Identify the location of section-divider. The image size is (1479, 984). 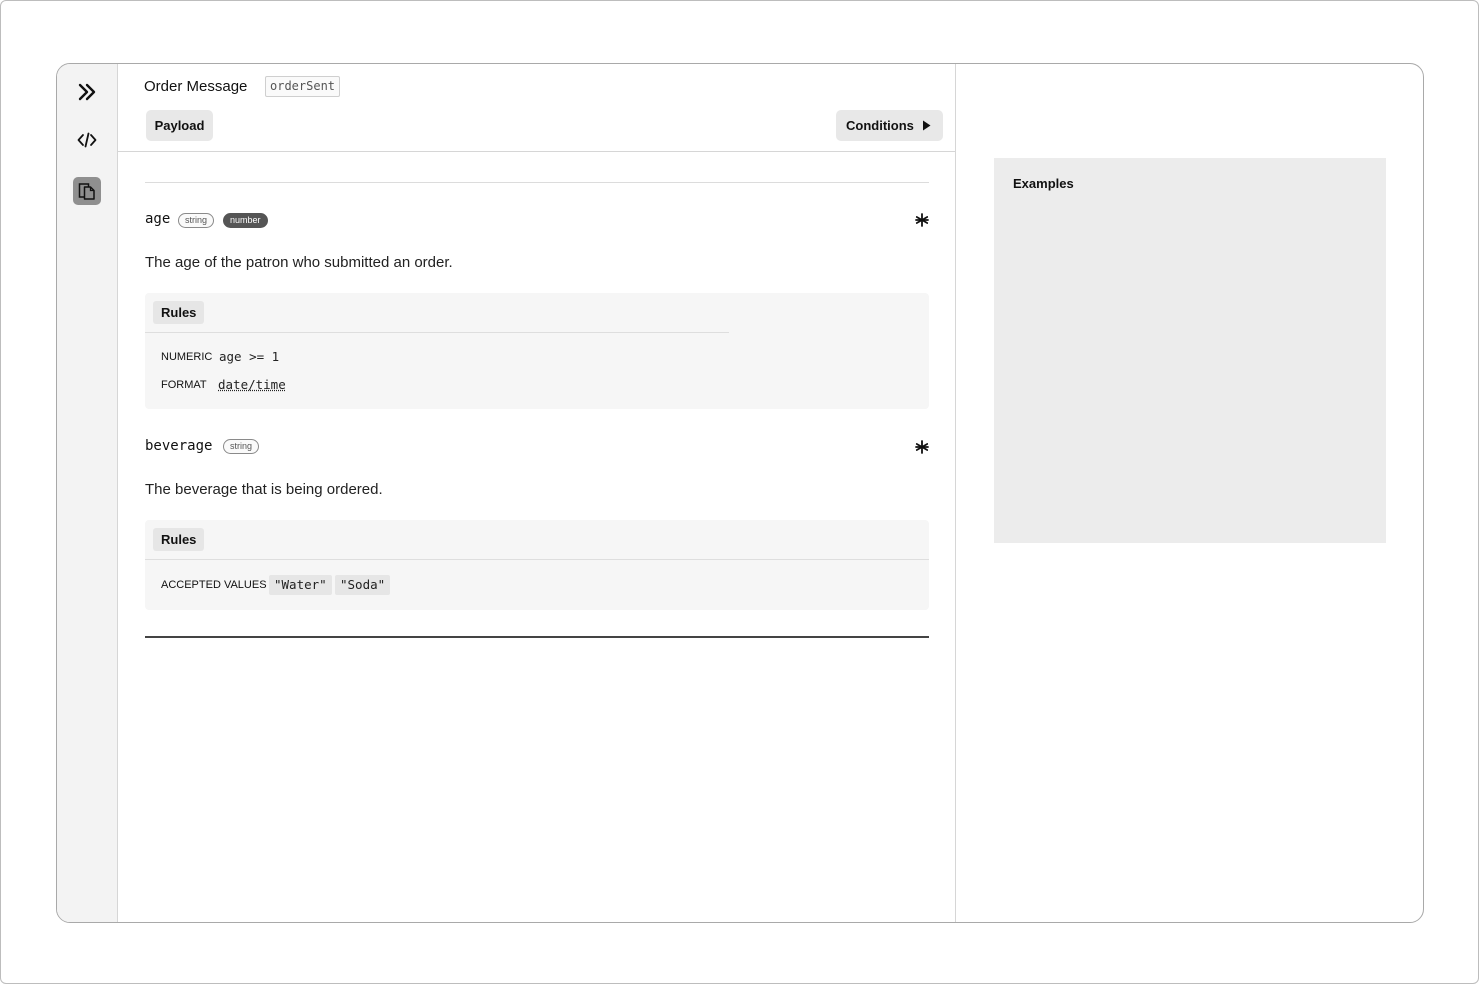
(537, 182).